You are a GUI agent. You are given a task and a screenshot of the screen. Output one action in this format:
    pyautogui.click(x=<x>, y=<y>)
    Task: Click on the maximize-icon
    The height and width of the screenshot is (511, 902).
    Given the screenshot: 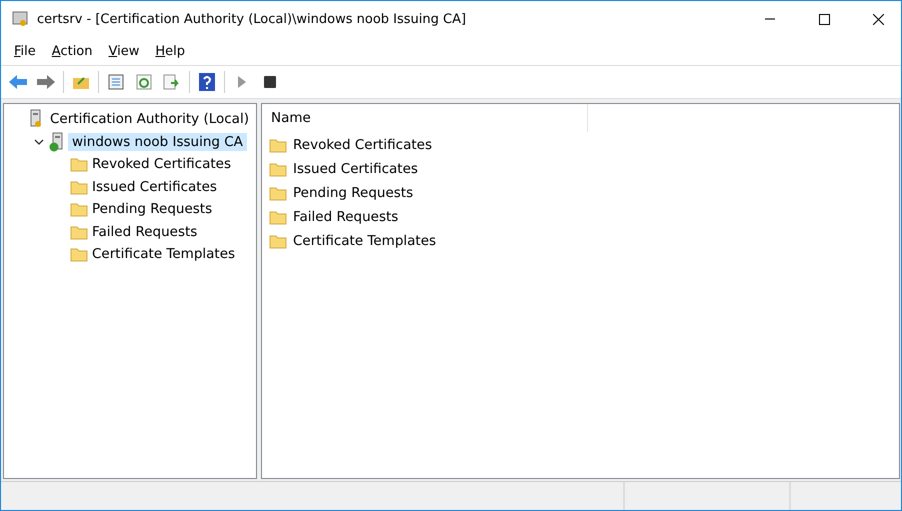 What is the action you would take?
    pyautogui.click(x=824, y=19)
    